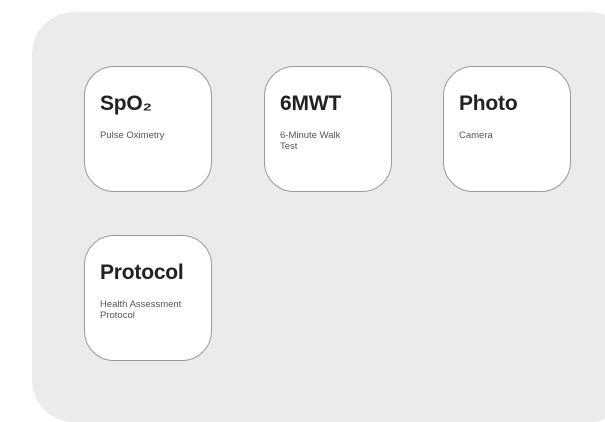  Describe the element at coordinates (476, 135) in the screenshot. I see `tile-subtitle: Camera` at that location.